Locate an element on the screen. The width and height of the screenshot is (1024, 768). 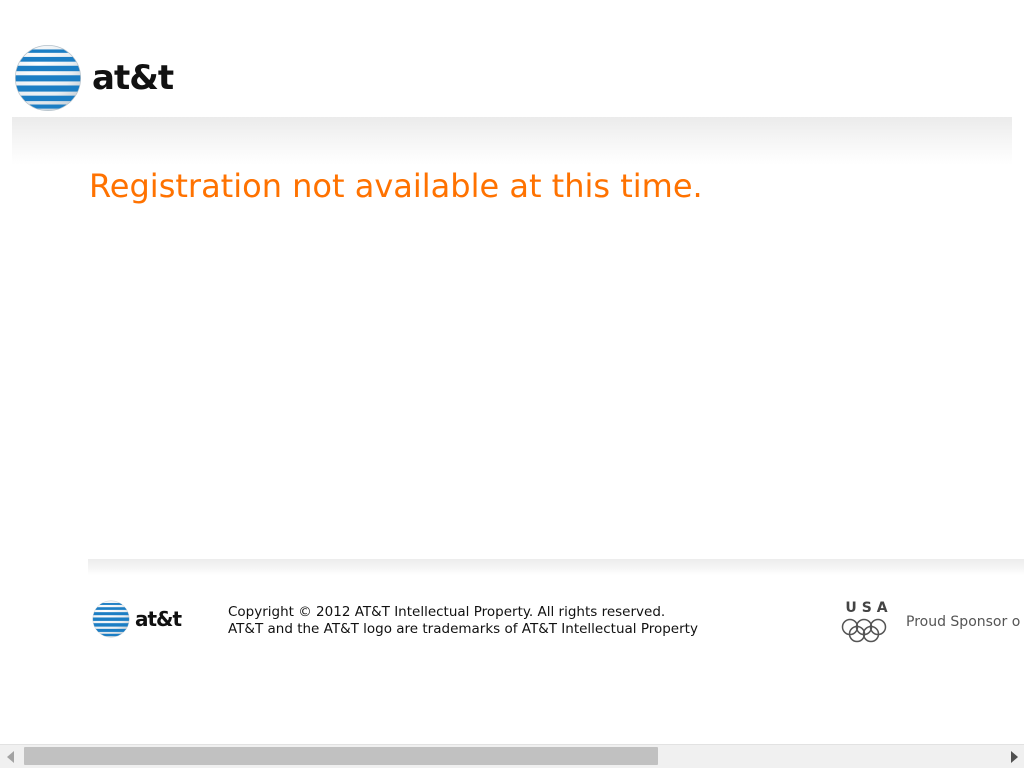
scroll-left-arrow-icon is located at coordinates (10, 756).